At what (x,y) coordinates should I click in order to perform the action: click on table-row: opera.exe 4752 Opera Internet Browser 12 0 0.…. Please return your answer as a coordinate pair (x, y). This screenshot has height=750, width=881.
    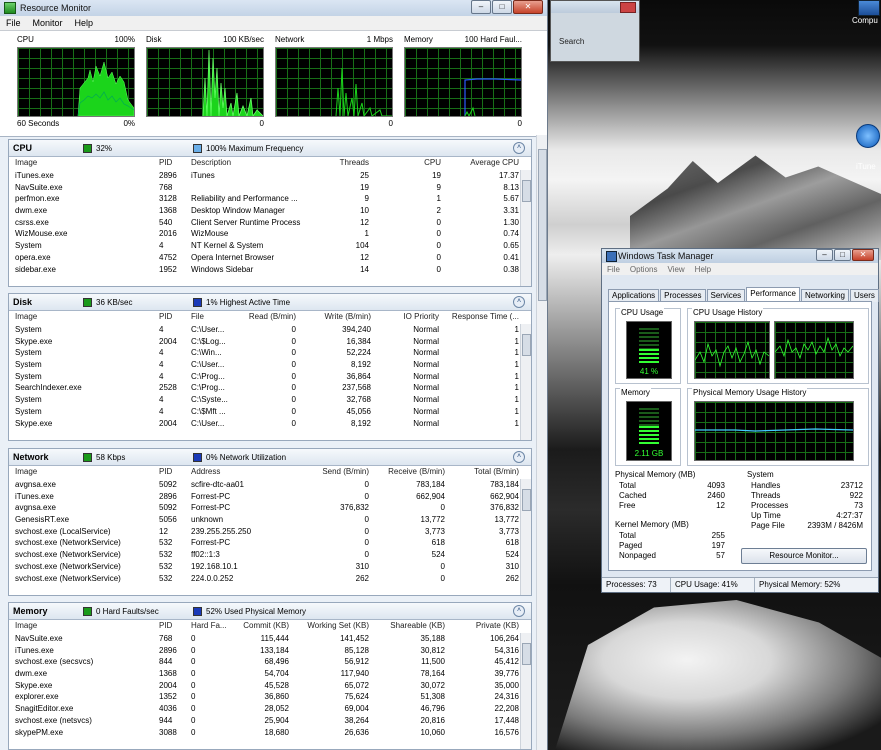
    Looking at the image, I should click on (265, 259).